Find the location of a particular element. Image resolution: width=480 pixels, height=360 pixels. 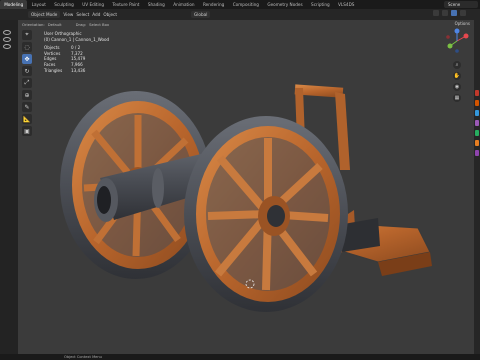

grid-icon: ▦ is located at coordinates (457, 98).